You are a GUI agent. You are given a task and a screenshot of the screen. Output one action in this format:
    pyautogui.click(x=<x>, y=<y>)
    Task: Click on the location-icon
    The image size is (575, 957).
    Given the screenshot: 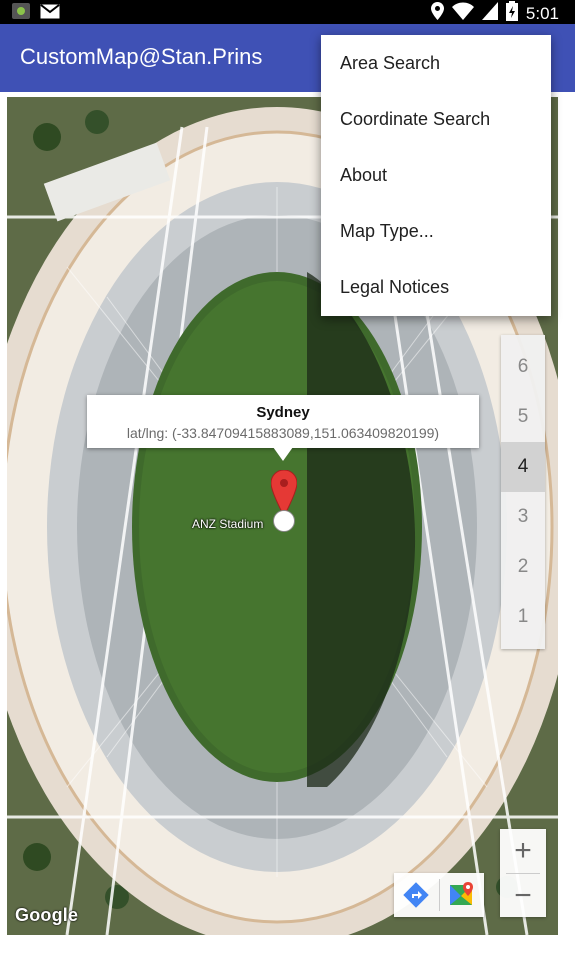 What is the action you would take?
    pyautogui.click(x=437, y=13)
    